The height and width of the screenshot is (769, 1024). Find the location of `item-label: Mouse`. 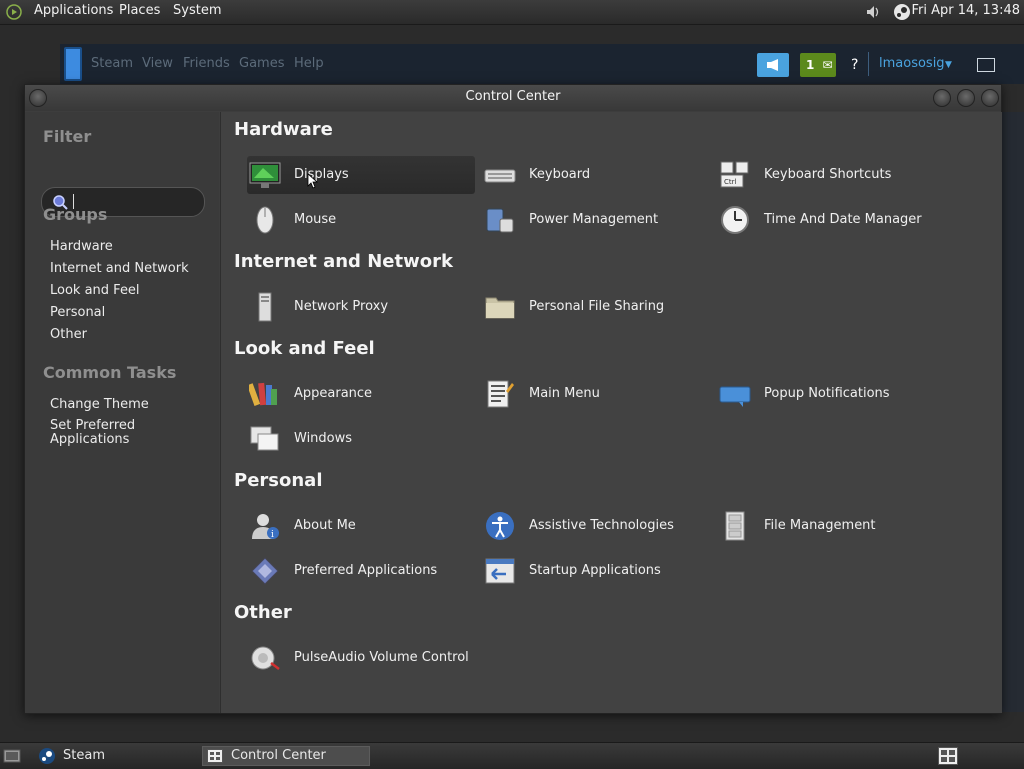

item-label: Mouse is located at coordinates (315, 219).